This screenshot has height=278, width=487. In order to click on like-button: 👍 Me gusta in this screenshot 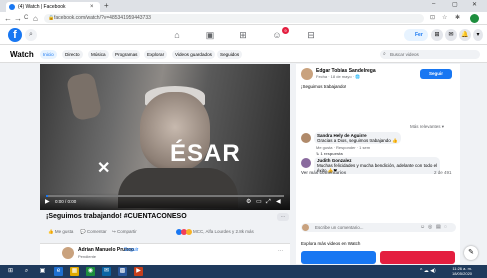, I will do `click(60, 232)`.